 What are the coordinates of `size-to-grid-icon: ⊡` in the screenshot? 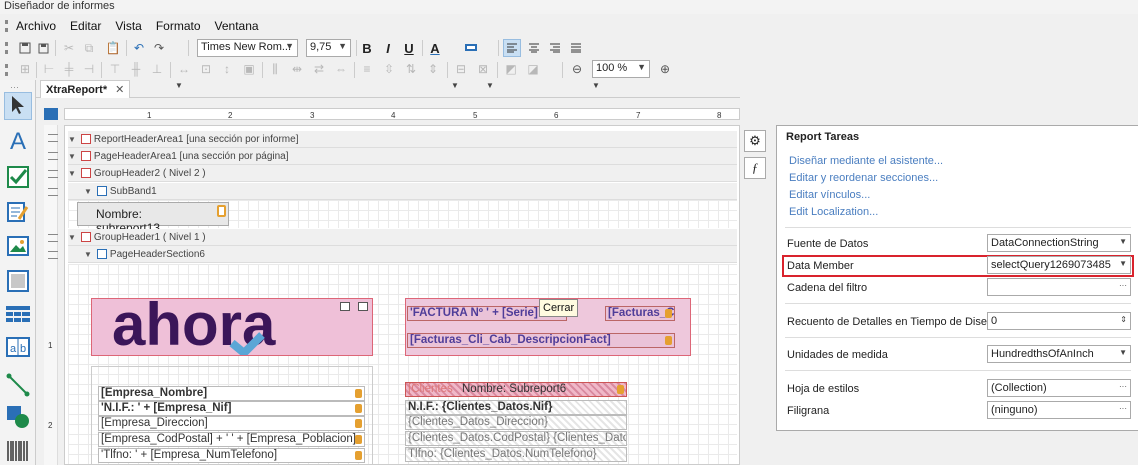 It's located at (206, 69).